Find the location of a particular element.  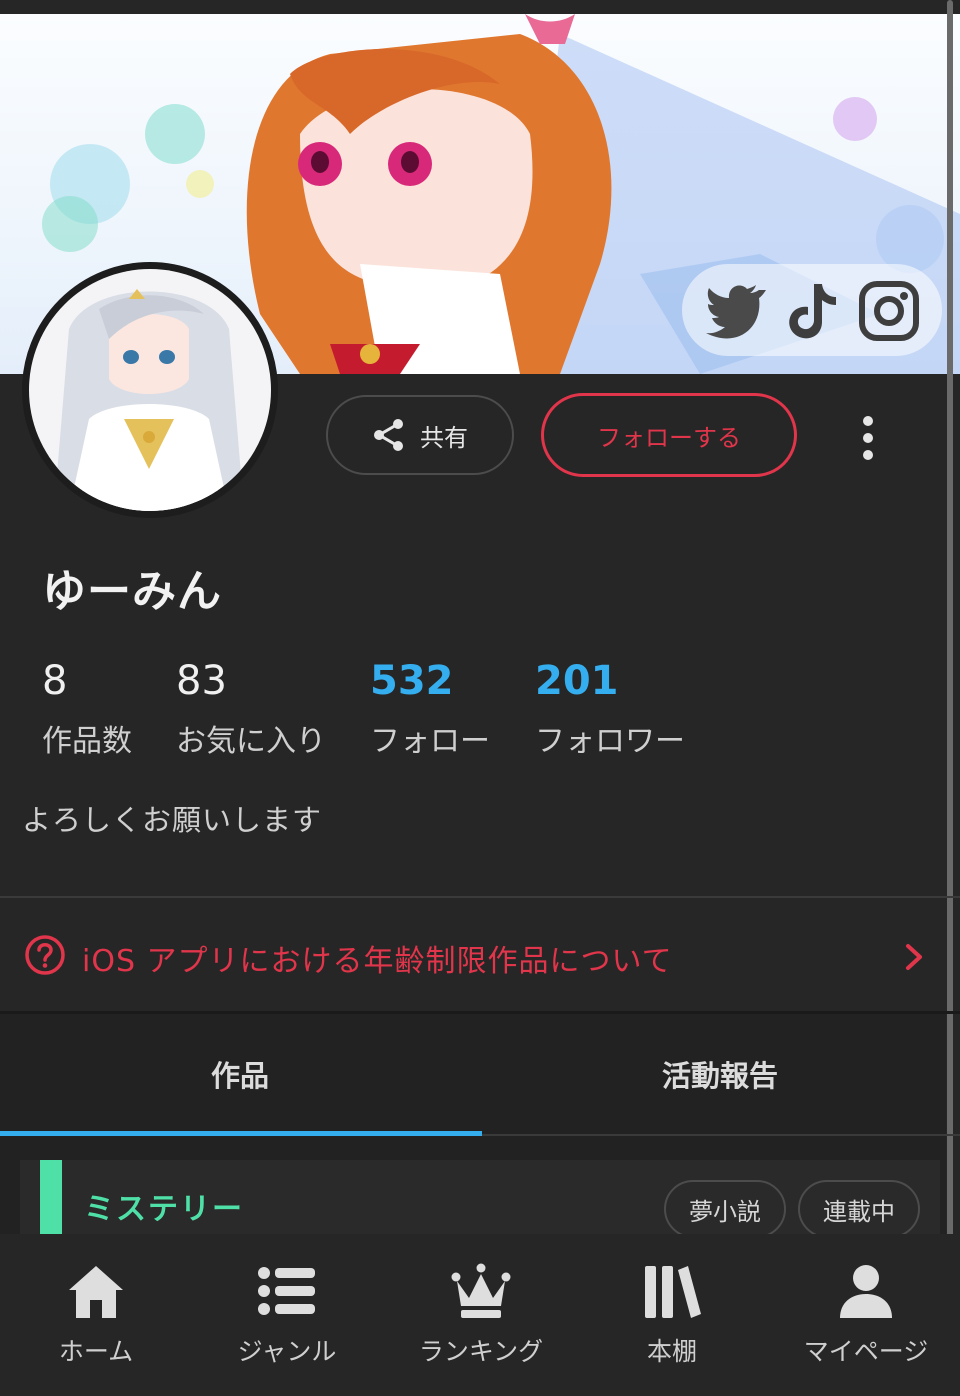

bookshelf-icon is located at coordinates (673, 1292).